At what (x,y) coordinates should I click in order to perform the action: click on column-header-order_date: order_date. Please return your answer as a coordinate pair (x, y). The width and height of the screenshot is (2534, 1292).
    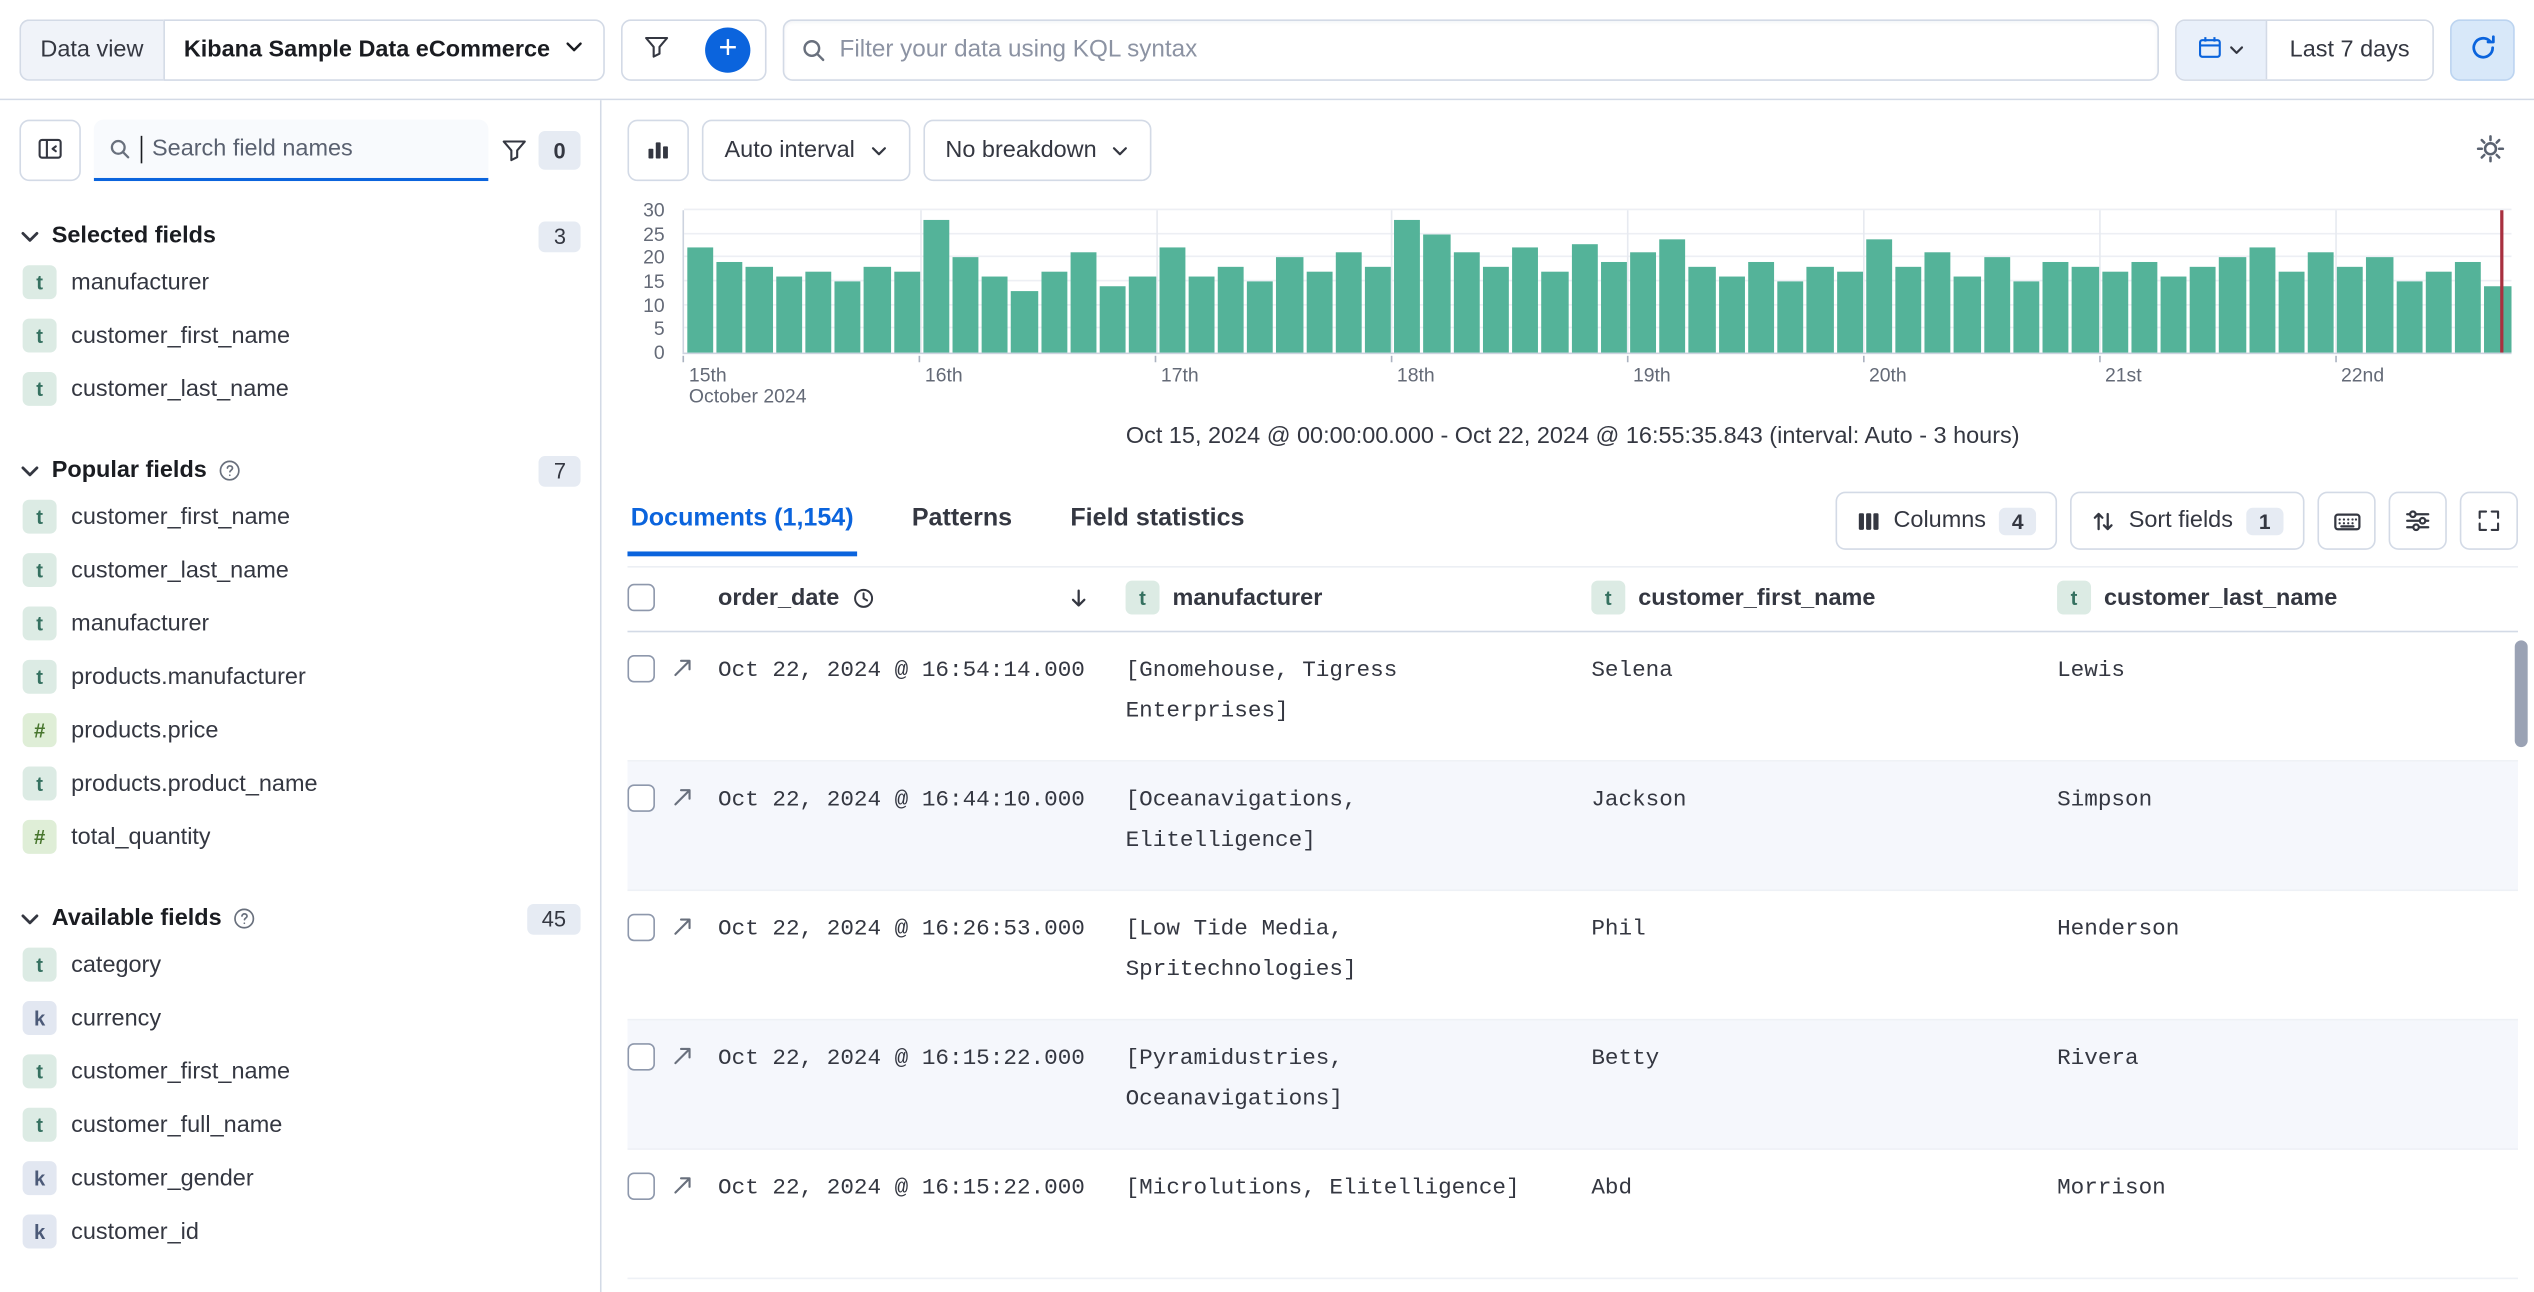
    Looking at the image, I should click on (922, 599).